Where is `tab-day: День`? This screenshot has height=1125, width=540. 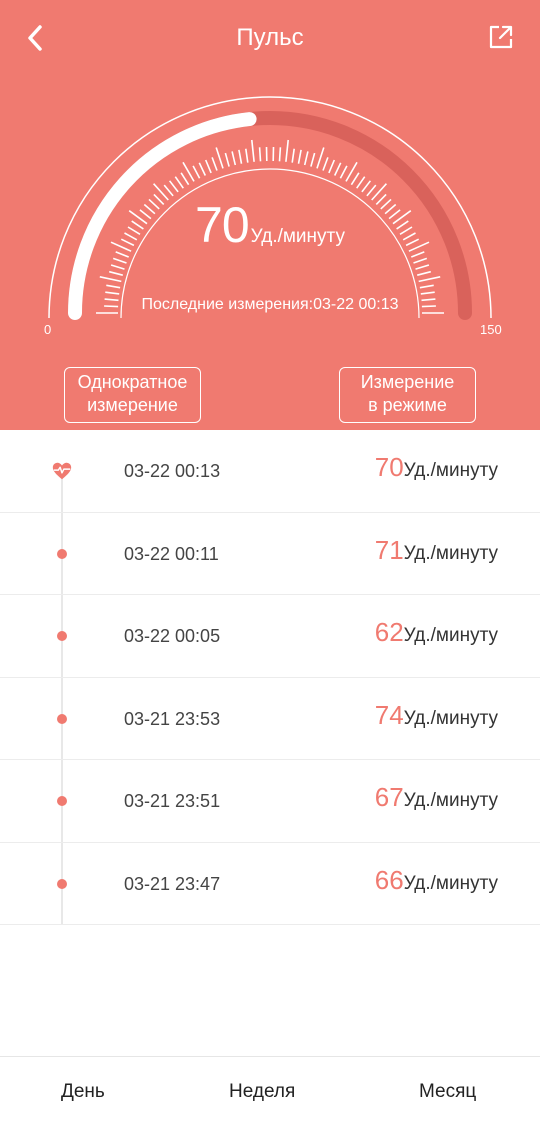
tab-day: День is located at coordinates (83, 1092).